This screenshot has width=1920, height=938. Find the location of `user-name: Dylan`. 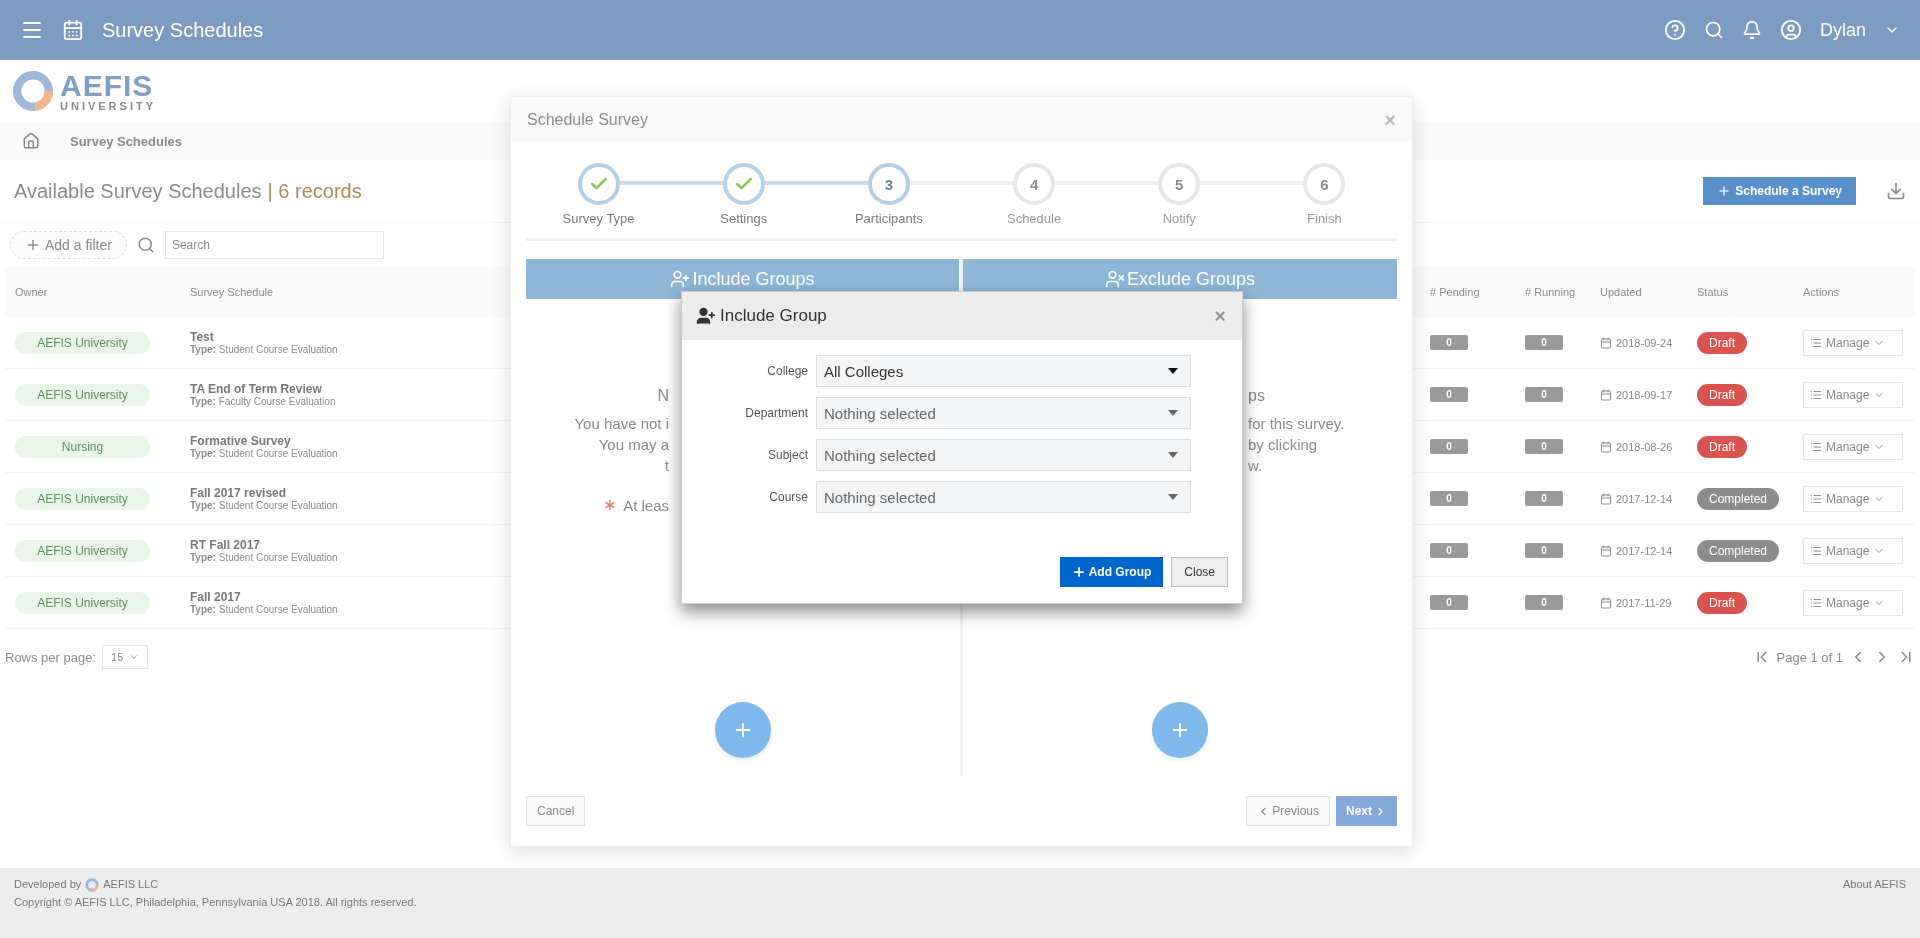

user-name: Dylan is located at coordinates (1842, 30).